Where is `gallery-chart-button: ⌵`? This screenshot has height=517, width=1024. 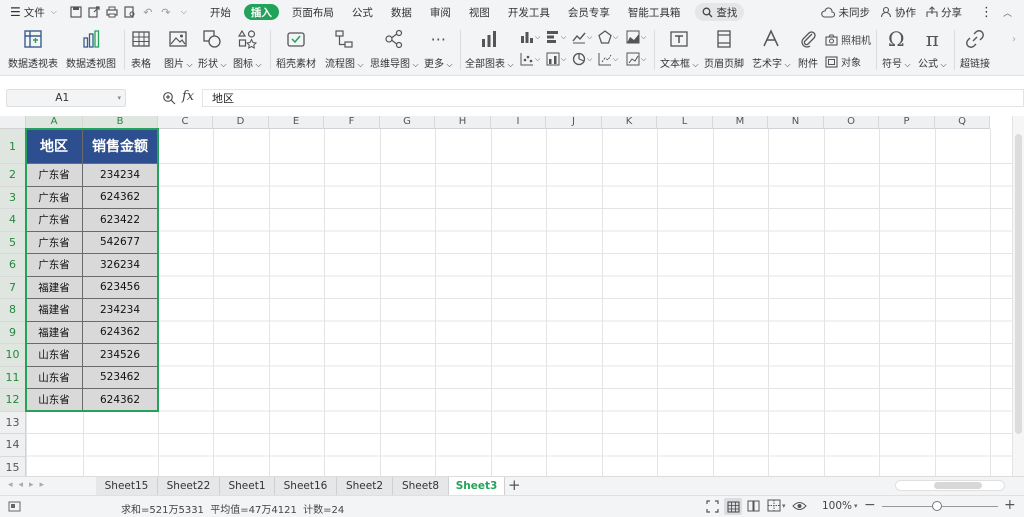 gallery-chart-button: ⌵ is located at coordinates (636, 59).